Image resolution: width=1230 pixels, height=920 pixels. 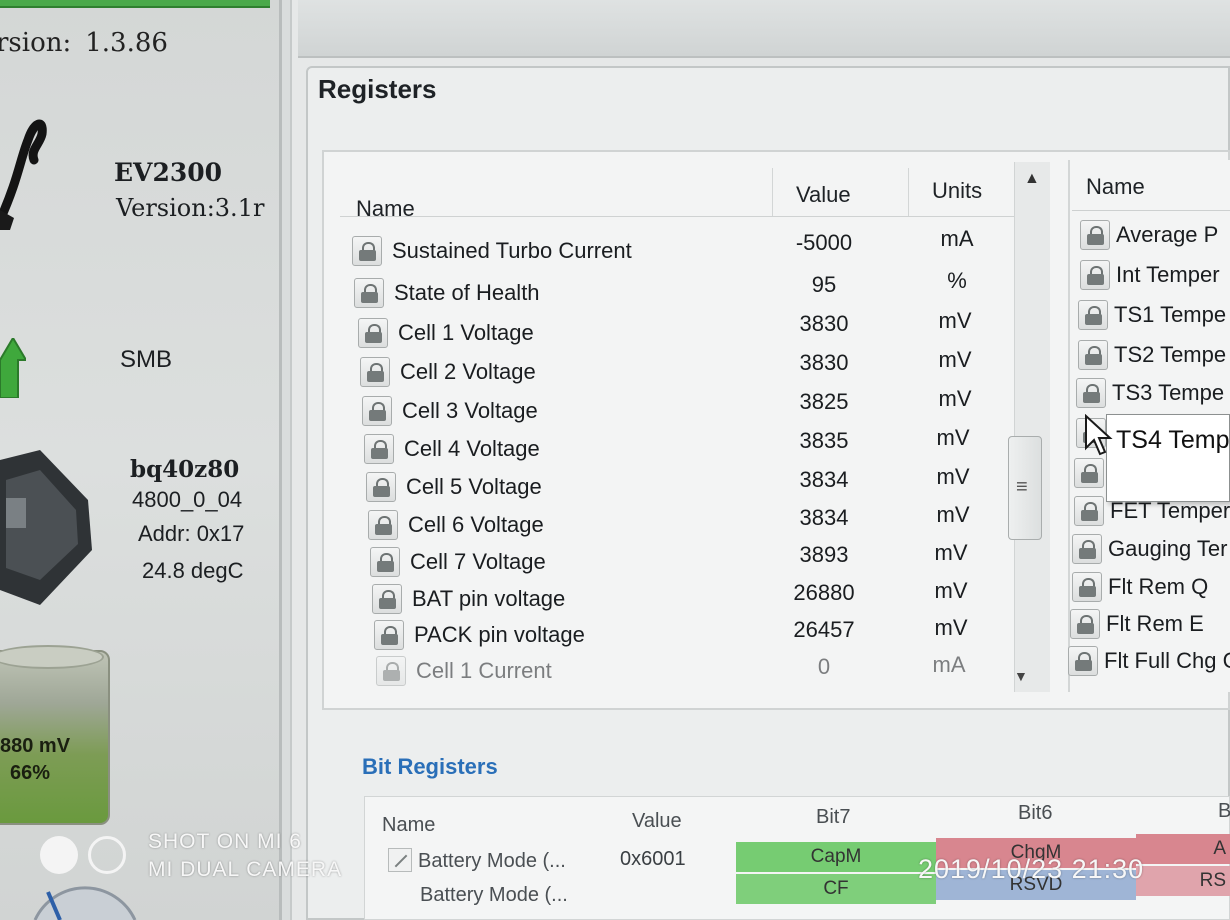 What do you see at coordinates (1158, 586) in the screenshot?
I see `register-name: Flt Rem Q` at bounding box center [1158, 586].